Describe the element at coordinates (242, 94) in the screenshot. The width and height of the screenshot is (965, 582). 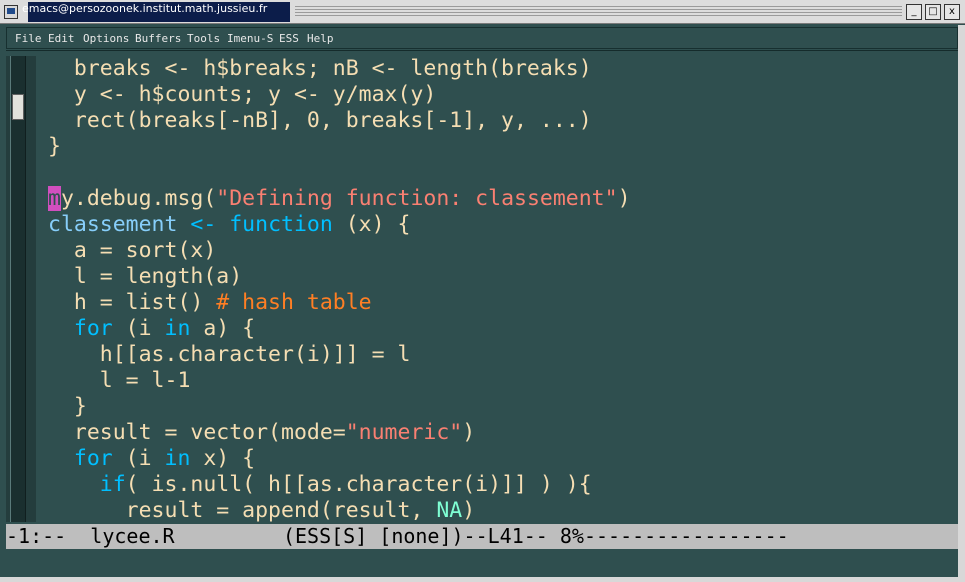
I see `code-line-2: y <- h$counts; y <- y/max(y)` at that location.